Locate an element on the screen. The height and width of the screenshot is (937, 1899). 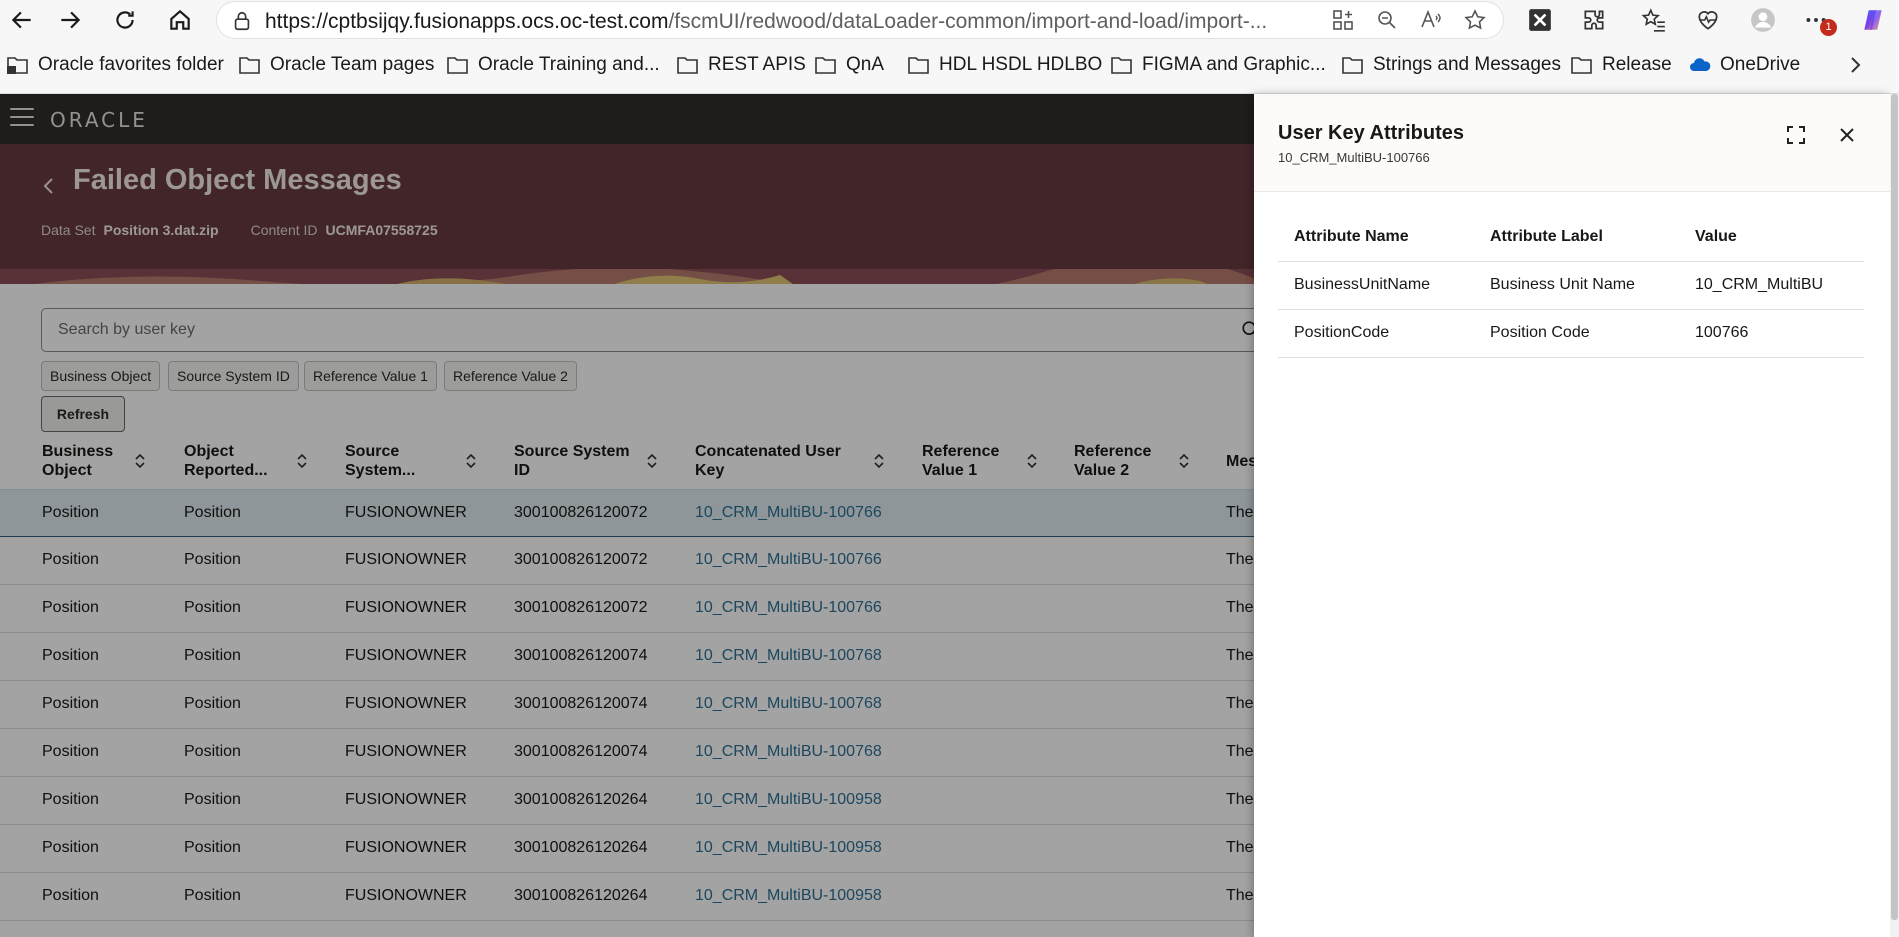
filter-reference-value-1: Reference Value 1 is located at coordinates (370, 376).